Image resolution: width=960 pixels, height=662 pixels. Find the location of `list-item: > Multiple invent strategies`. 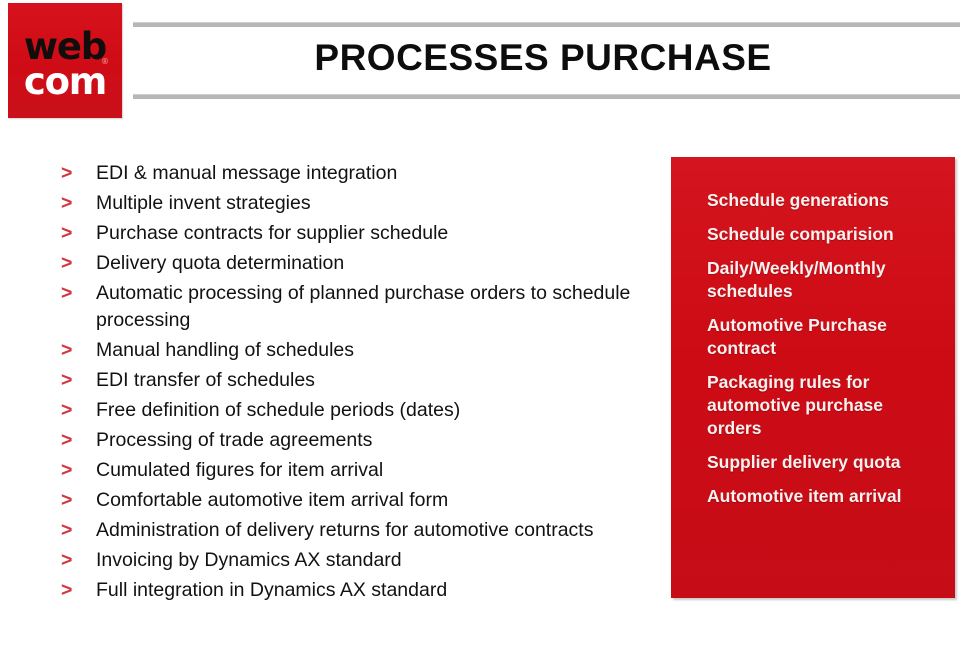

list-item: > Multiple invent strategies is located at coordinates (356, 203).